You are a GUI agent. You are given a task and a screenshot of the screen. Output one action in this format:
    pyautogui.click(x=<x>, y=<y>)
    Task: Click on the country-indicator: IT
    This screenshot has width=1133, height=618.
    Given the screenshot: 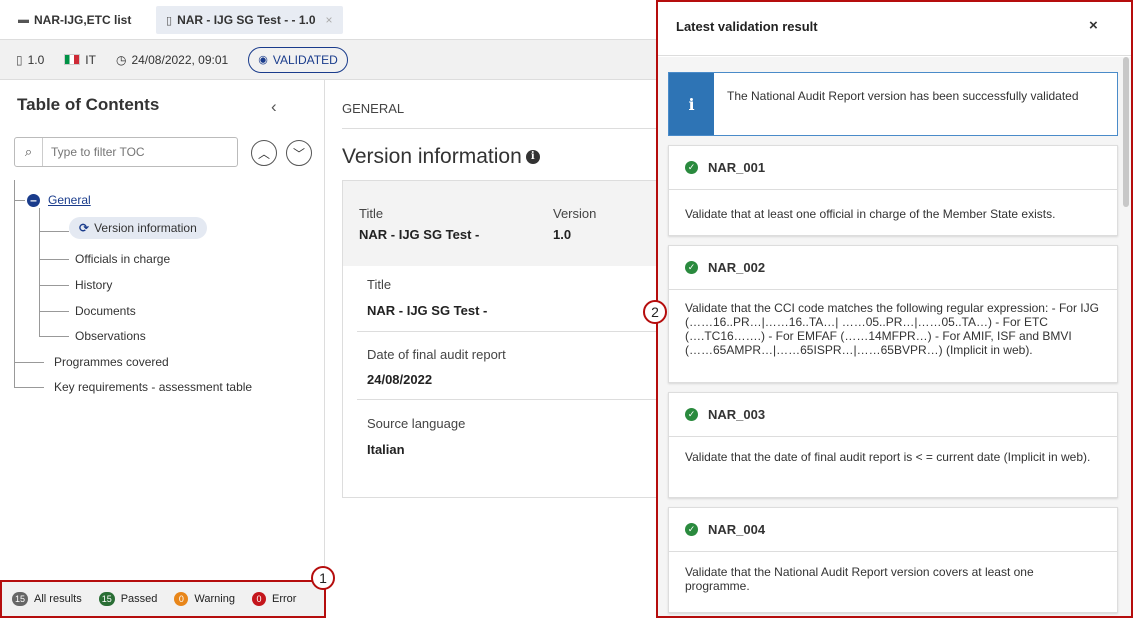 What is the action you would take?
    pyautogui.click(x=80, y=60)
    